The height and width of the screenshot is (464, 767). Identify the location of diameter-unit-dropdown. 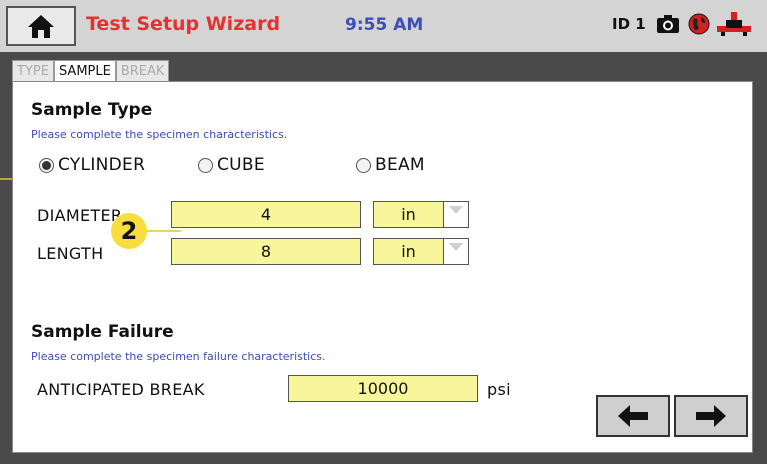
(456, 214).